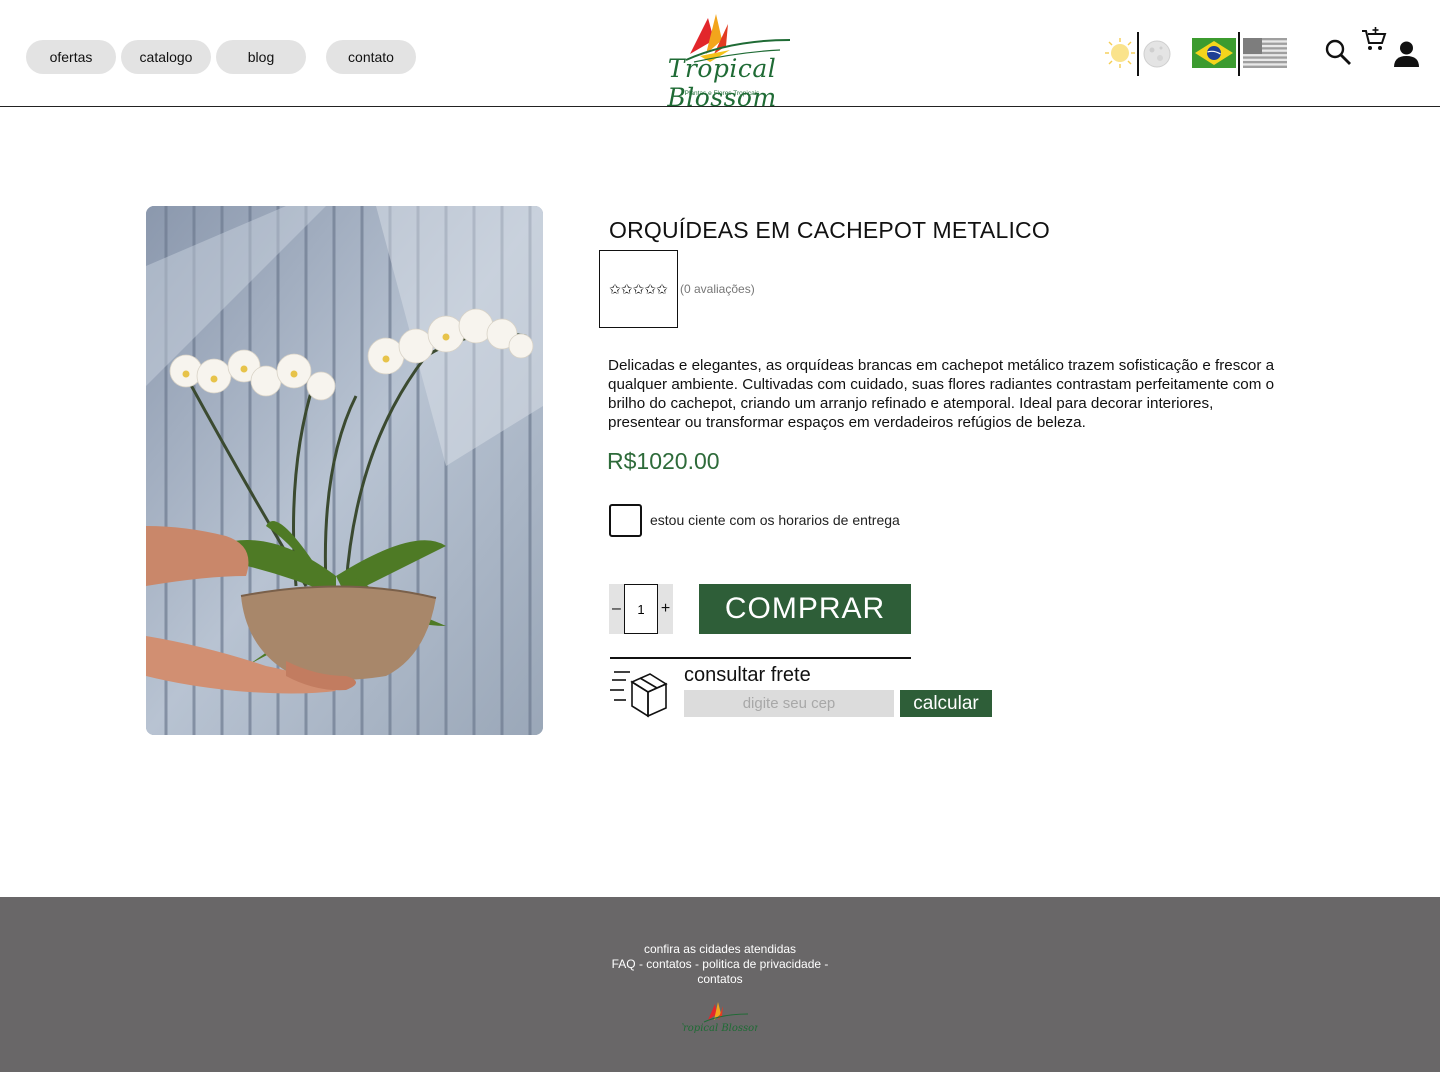  What do you see at coordinates (775, 520) in the screenshot?
I see `delivery-terms-label: estou ciente com os horarios de entrega` at bounding box center [775, 520].